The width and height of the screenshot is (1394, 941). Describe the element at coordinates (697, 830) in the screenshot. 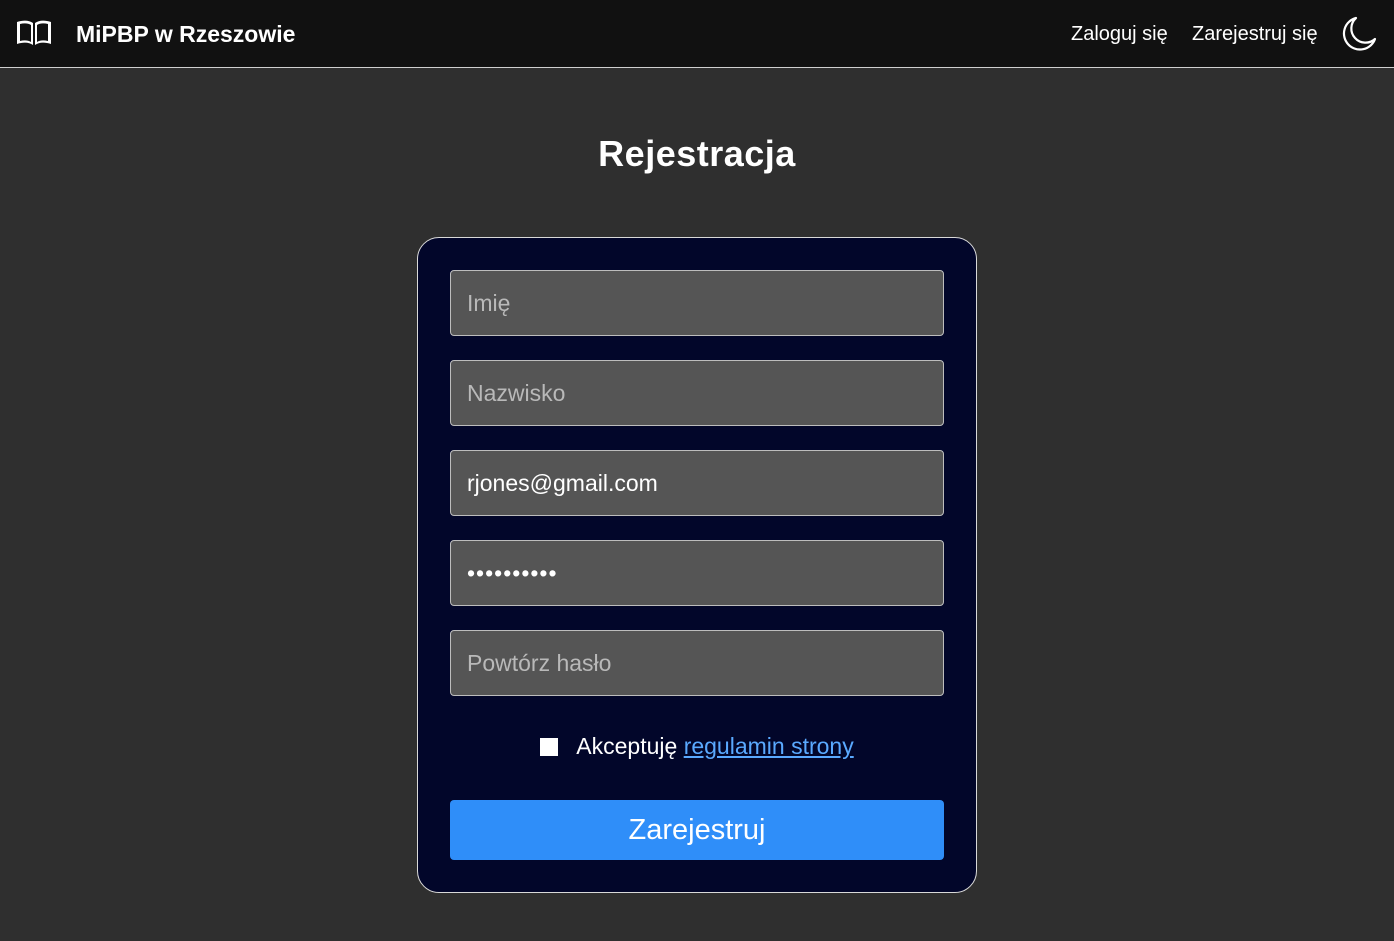

I see `register-button: Zarejestruj` at that location.